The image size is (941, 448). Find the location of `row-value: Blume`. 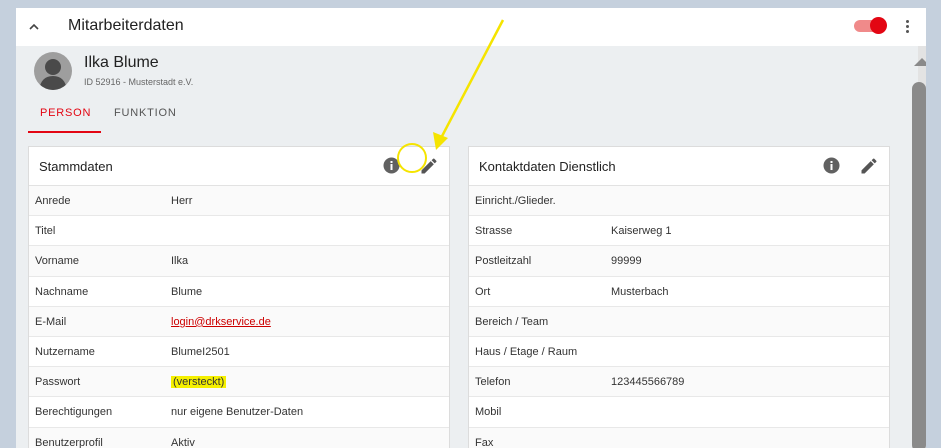

row-value: Blume is located at coordinates (187, 291).